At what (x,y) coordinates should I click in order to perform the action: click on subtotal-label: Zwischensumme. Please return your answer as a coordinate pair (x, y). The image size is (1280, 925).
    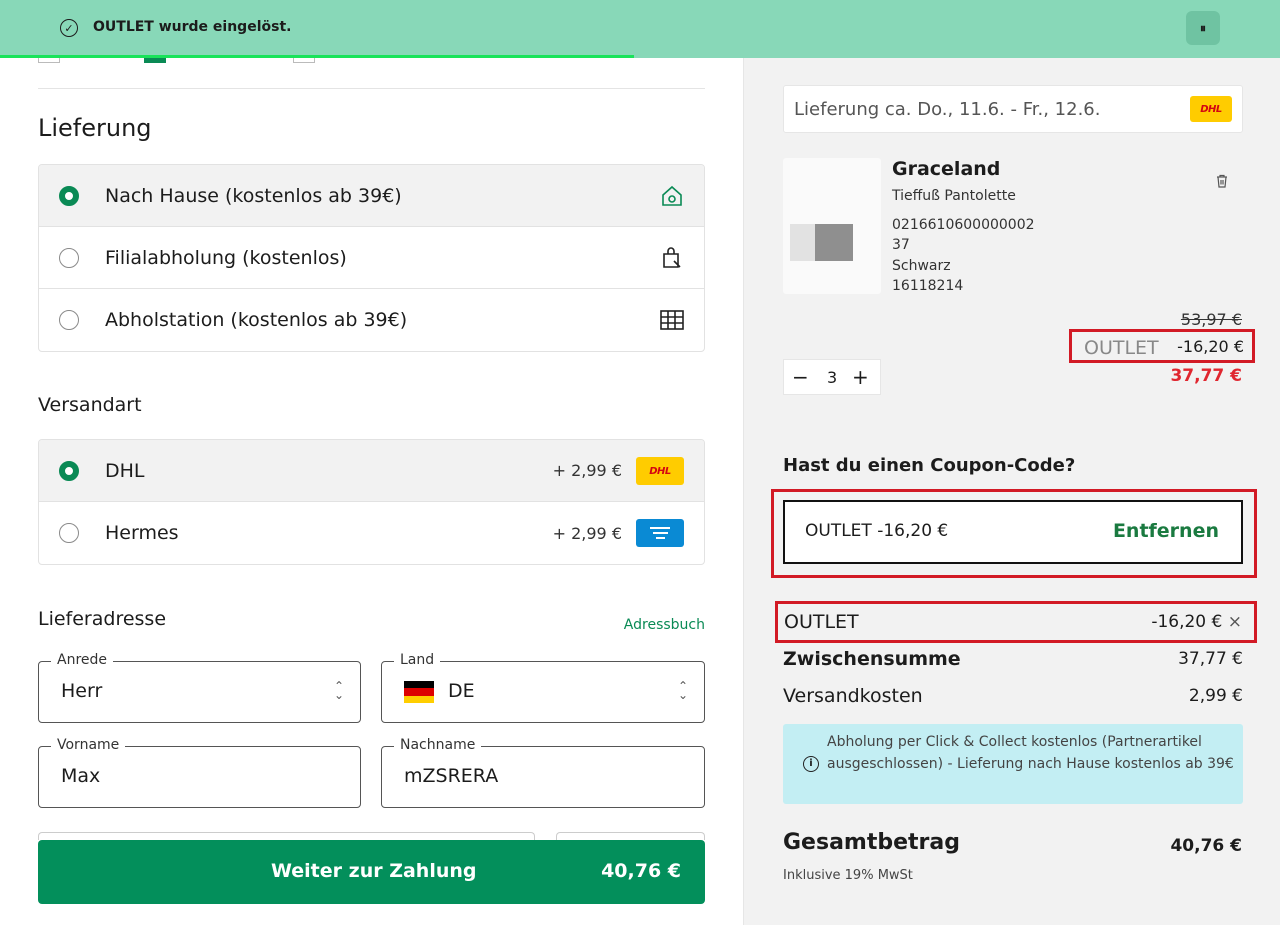
    Looking at the image, I should click on (872, 659).